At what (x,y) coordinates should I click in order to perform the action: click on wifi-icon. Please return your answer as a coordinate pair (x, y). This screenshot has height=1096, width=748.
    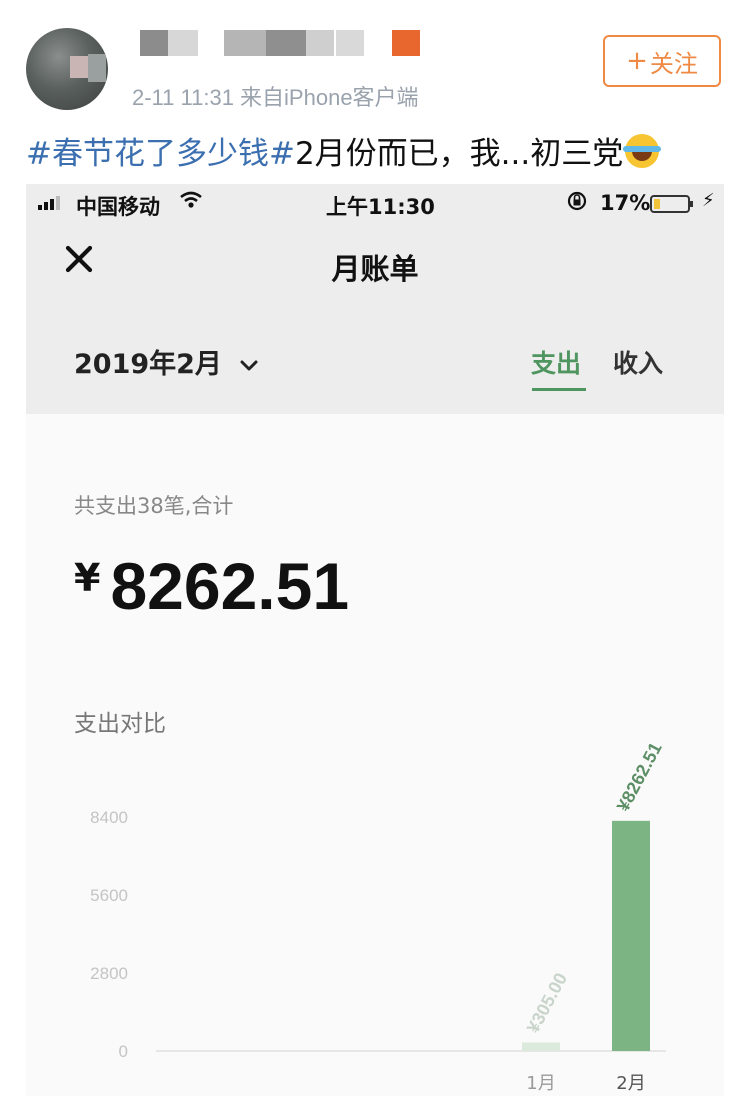
    Looking at the image, I should click on (191, 202).